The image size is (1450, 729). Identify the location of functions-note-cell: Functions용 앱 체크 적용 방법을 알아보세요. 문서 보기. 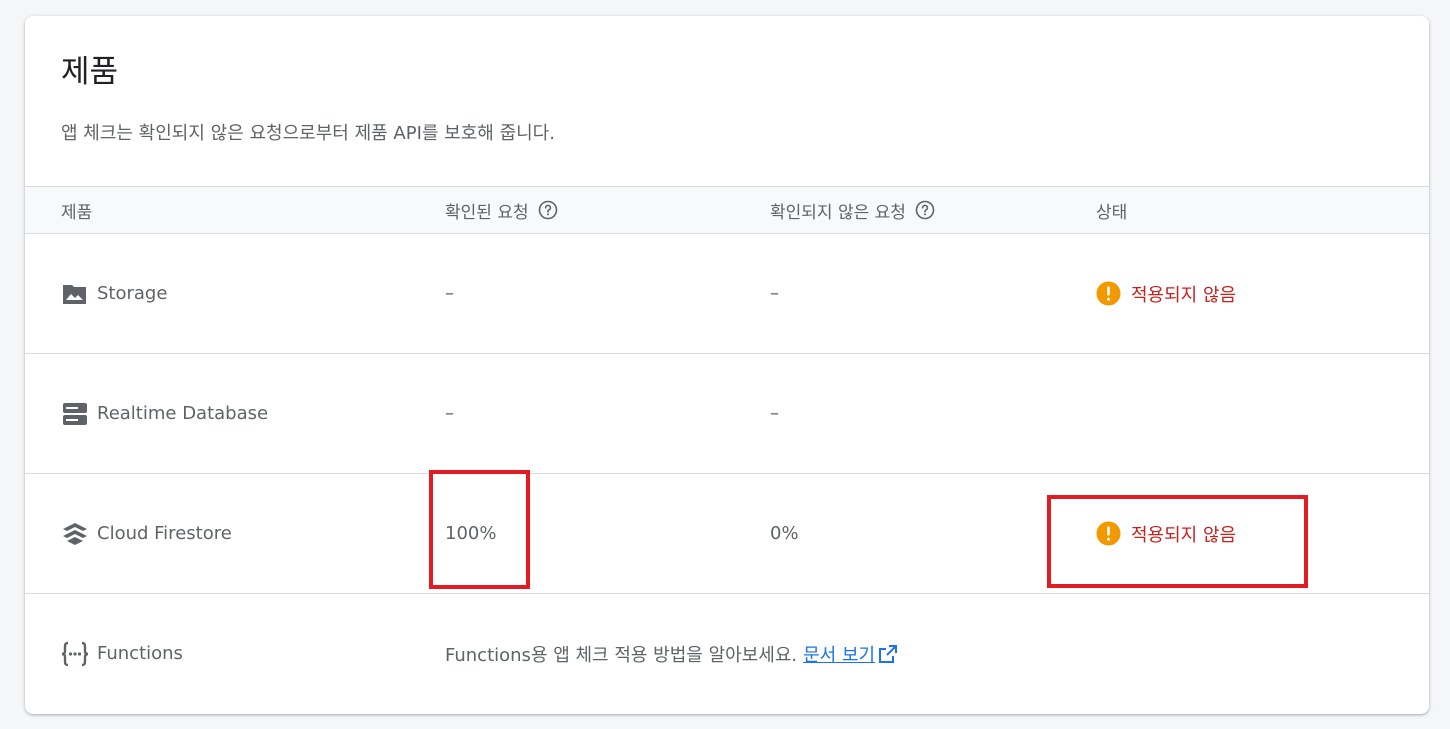
(672, 653).